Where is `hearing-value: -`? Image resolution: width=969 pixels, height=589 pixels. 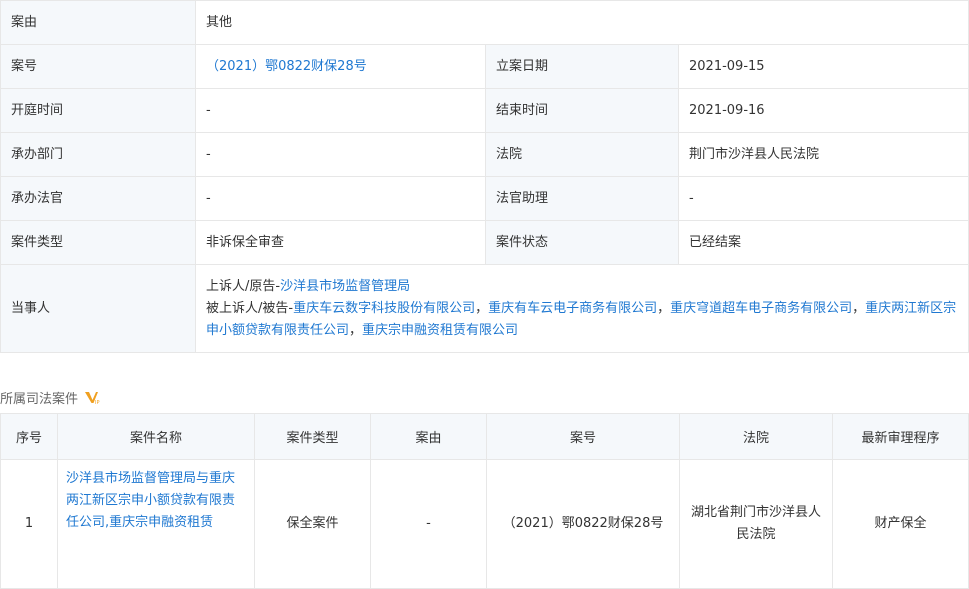 hearing-value: - is located at coordinates (340, 110).